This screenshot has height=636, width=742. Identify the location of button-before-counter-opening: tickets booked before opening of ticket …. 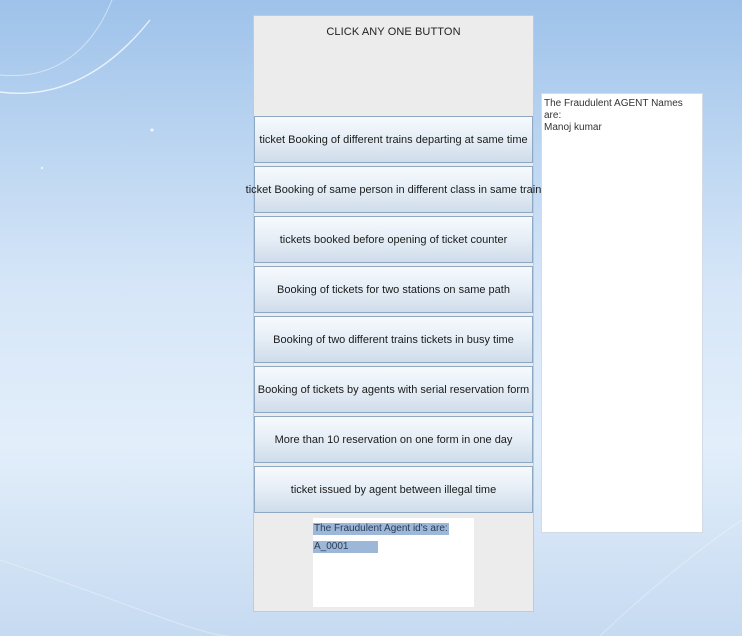
(393, 239).